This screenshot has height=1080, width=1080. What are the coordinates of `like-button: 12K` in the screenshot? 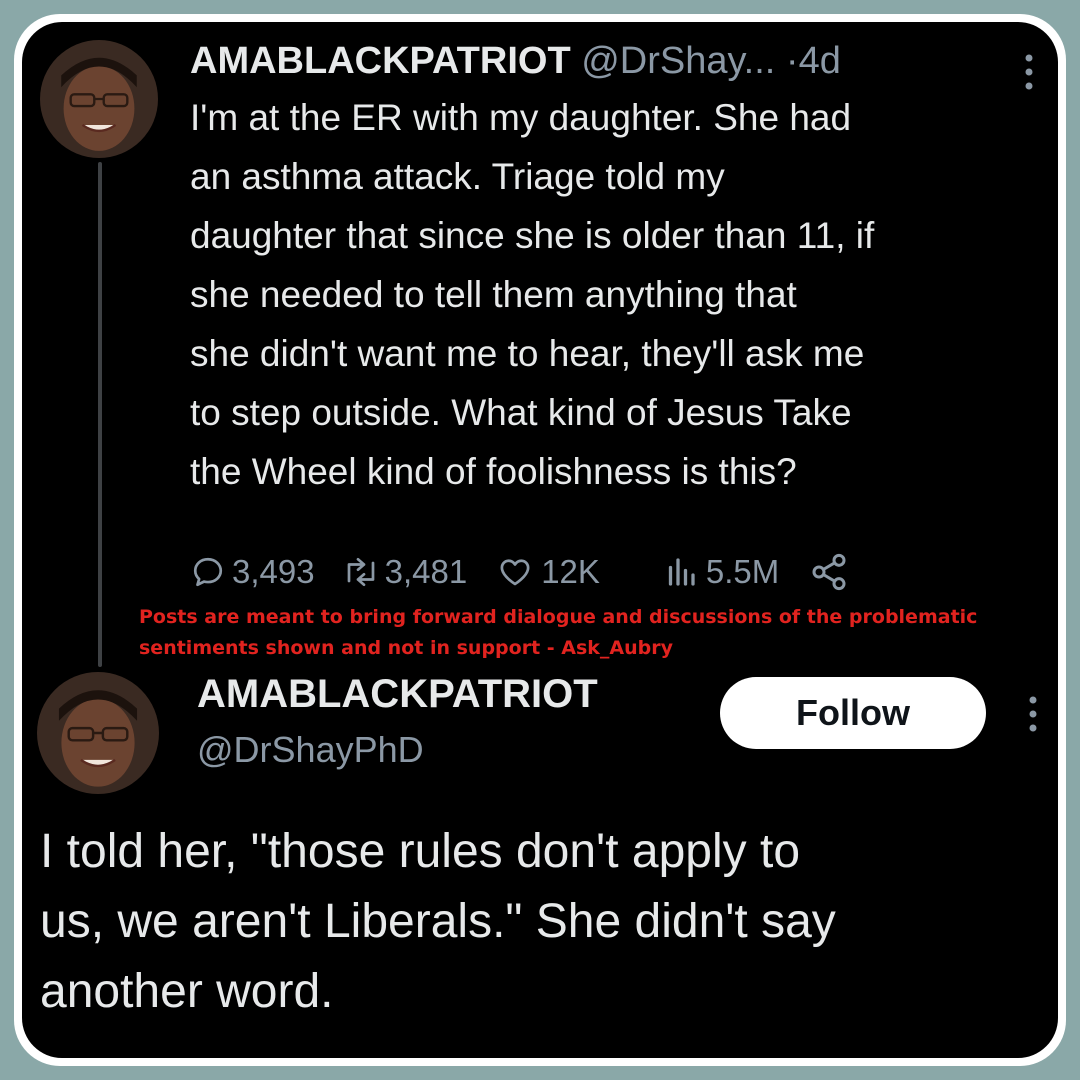 It's located at (548, 572).